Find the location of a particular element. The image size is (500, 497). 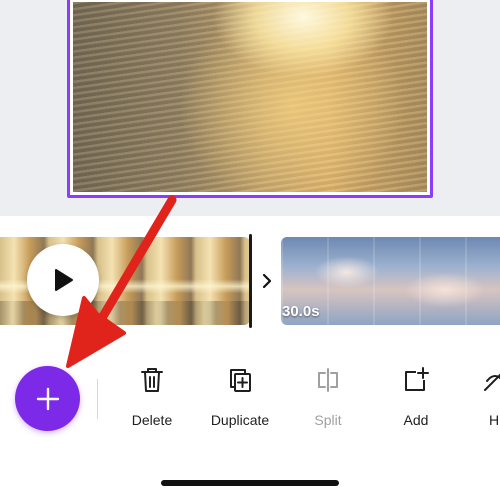

clip-duration-label: 30.0s is located at coordinates (301, 311).